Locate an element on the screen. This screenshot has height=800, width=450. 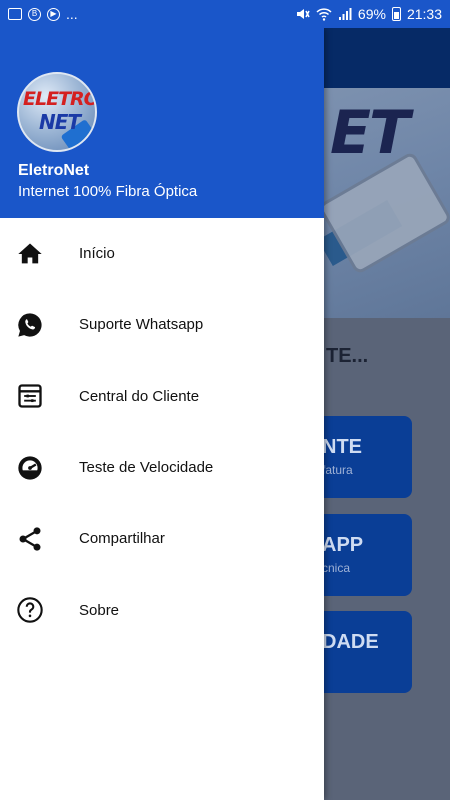
share-icon is located at coordinates (30, 539).